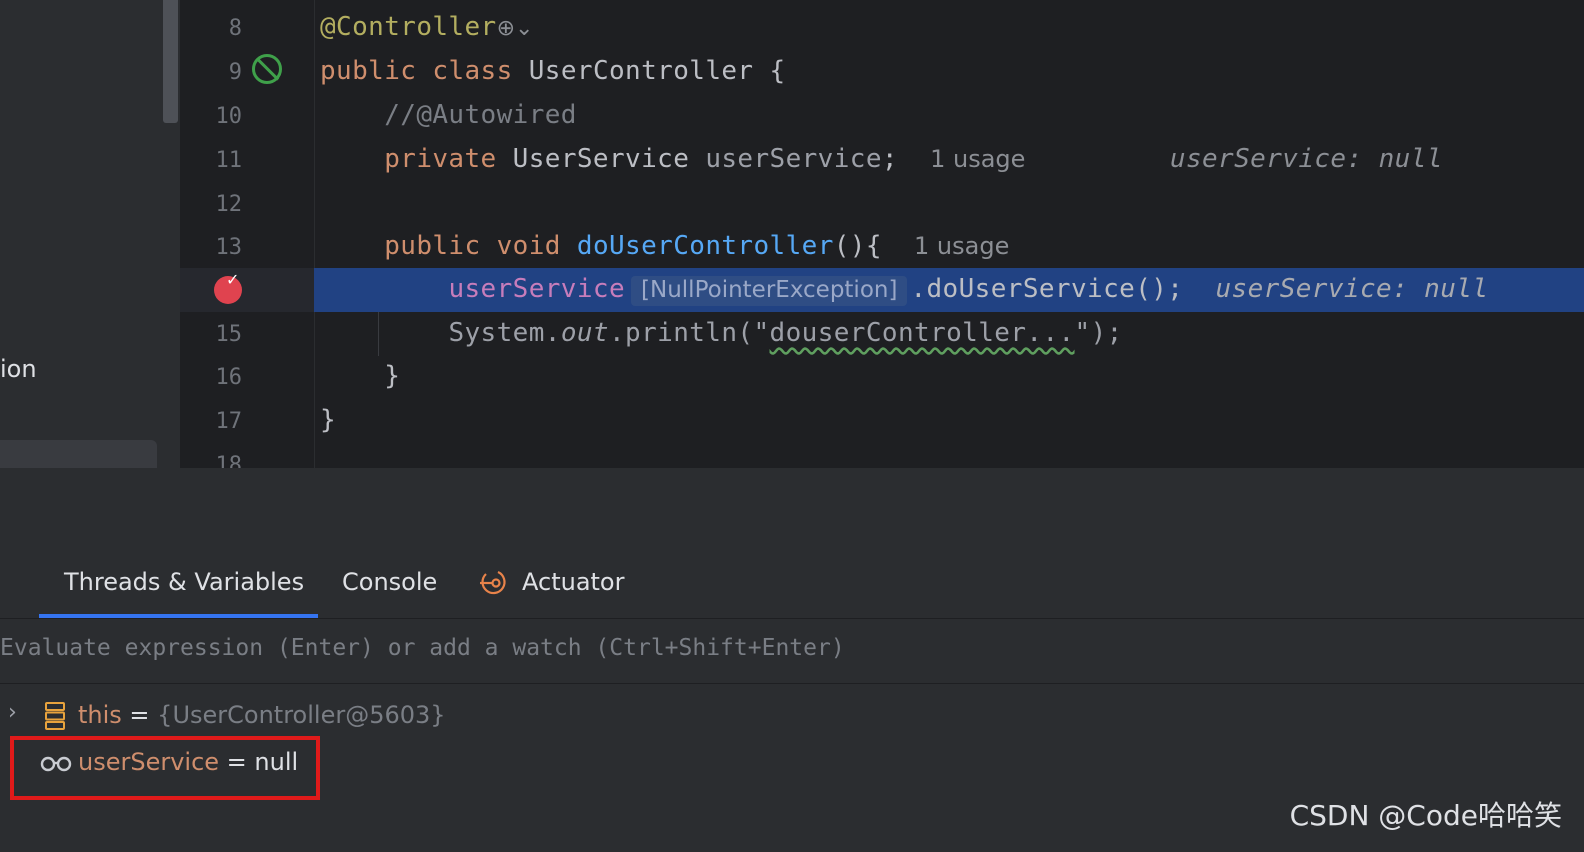  Describe the element at coordinates (229, 247) in the screenshot. I see `line-number: 13` at that location.